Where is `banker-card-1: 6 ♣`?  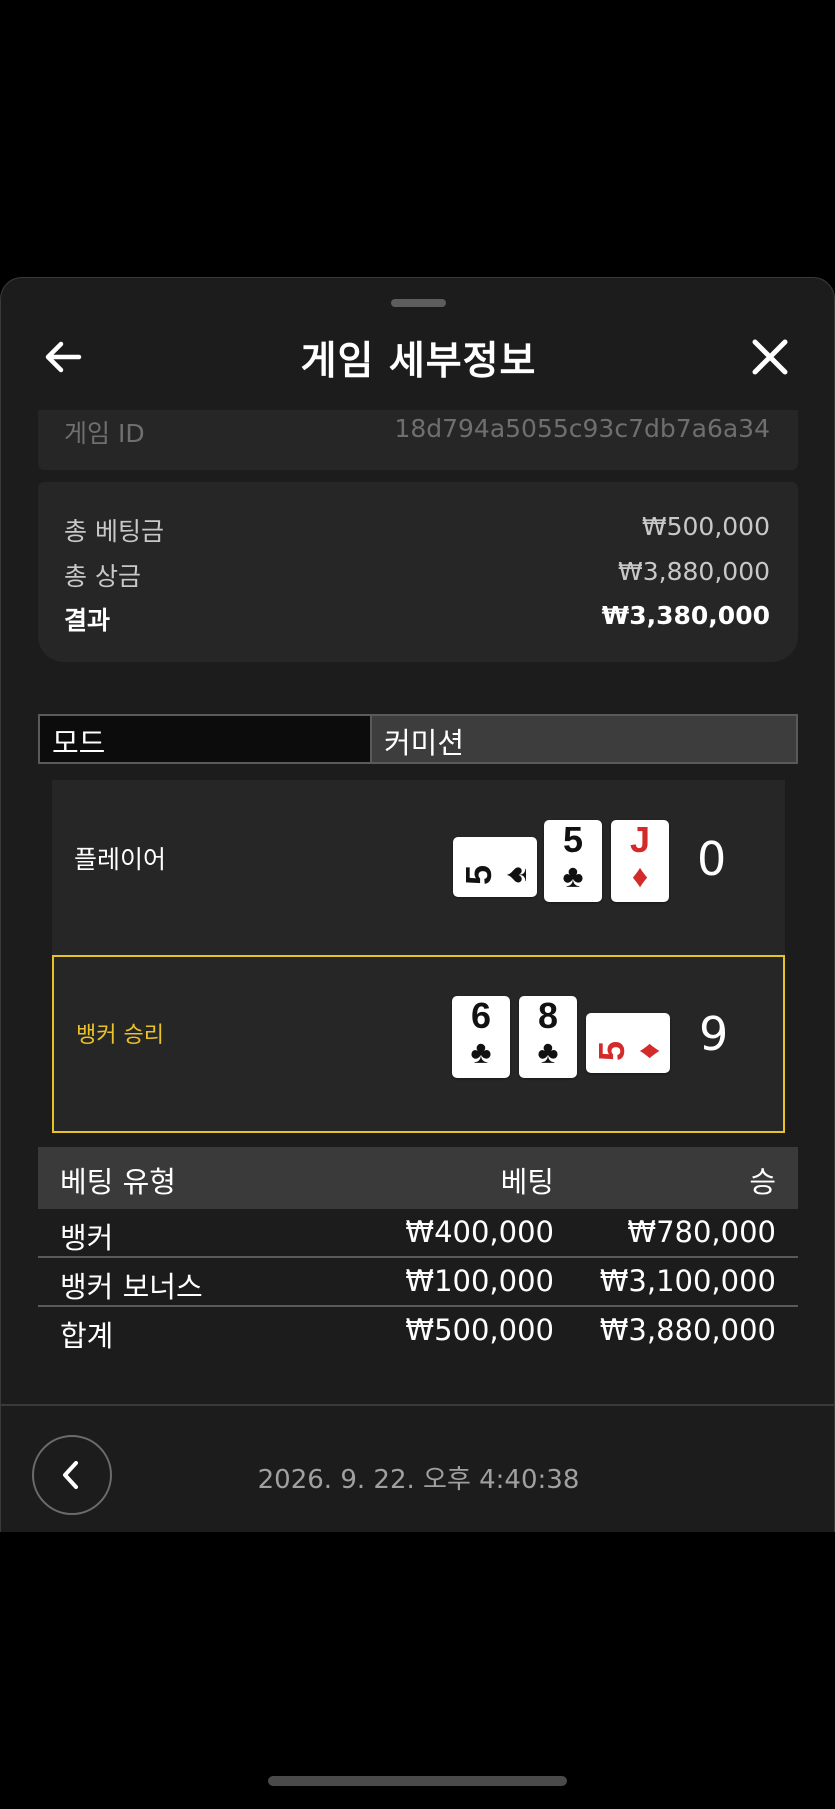 banker-card-1: 6 ♣ is located at coordinates (481, 1037).